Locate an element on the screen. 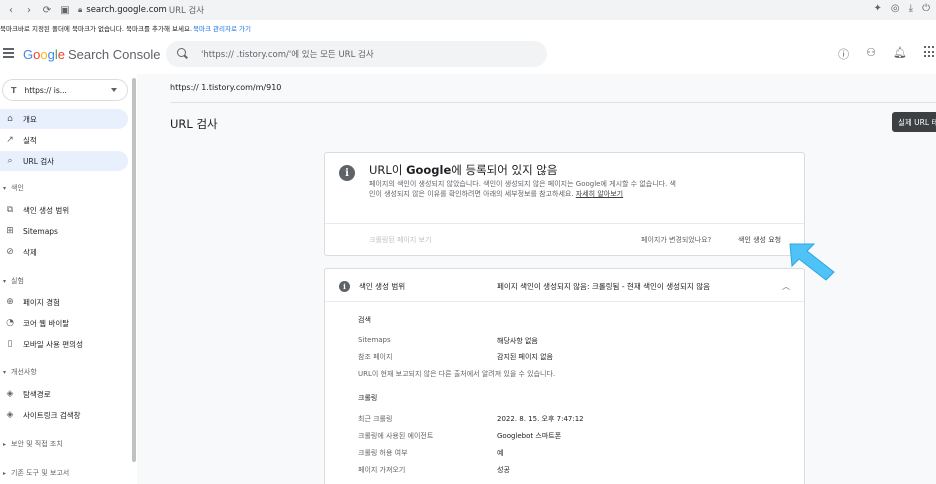  pointer-arrow-icon is located at coordinates (812, 262).